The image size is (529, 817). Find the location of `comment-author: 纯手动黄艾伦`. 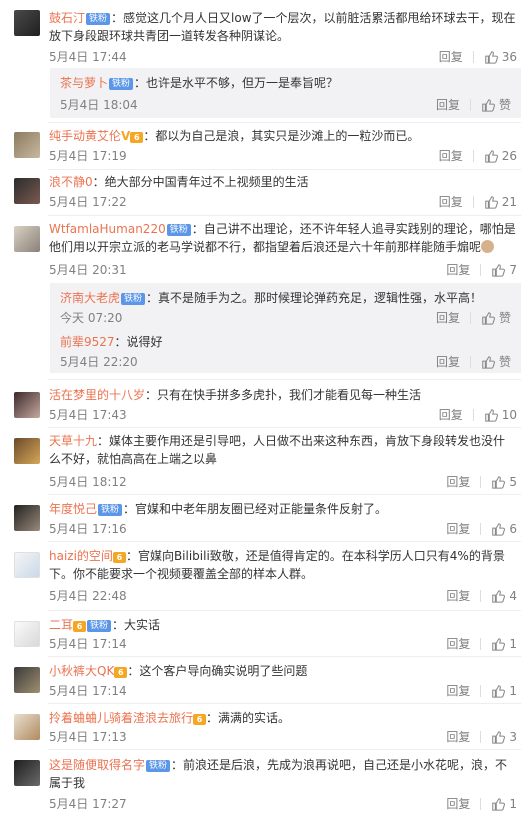

comment-author: 纯手动黄艾伦 is located at coordinates (85, 136).